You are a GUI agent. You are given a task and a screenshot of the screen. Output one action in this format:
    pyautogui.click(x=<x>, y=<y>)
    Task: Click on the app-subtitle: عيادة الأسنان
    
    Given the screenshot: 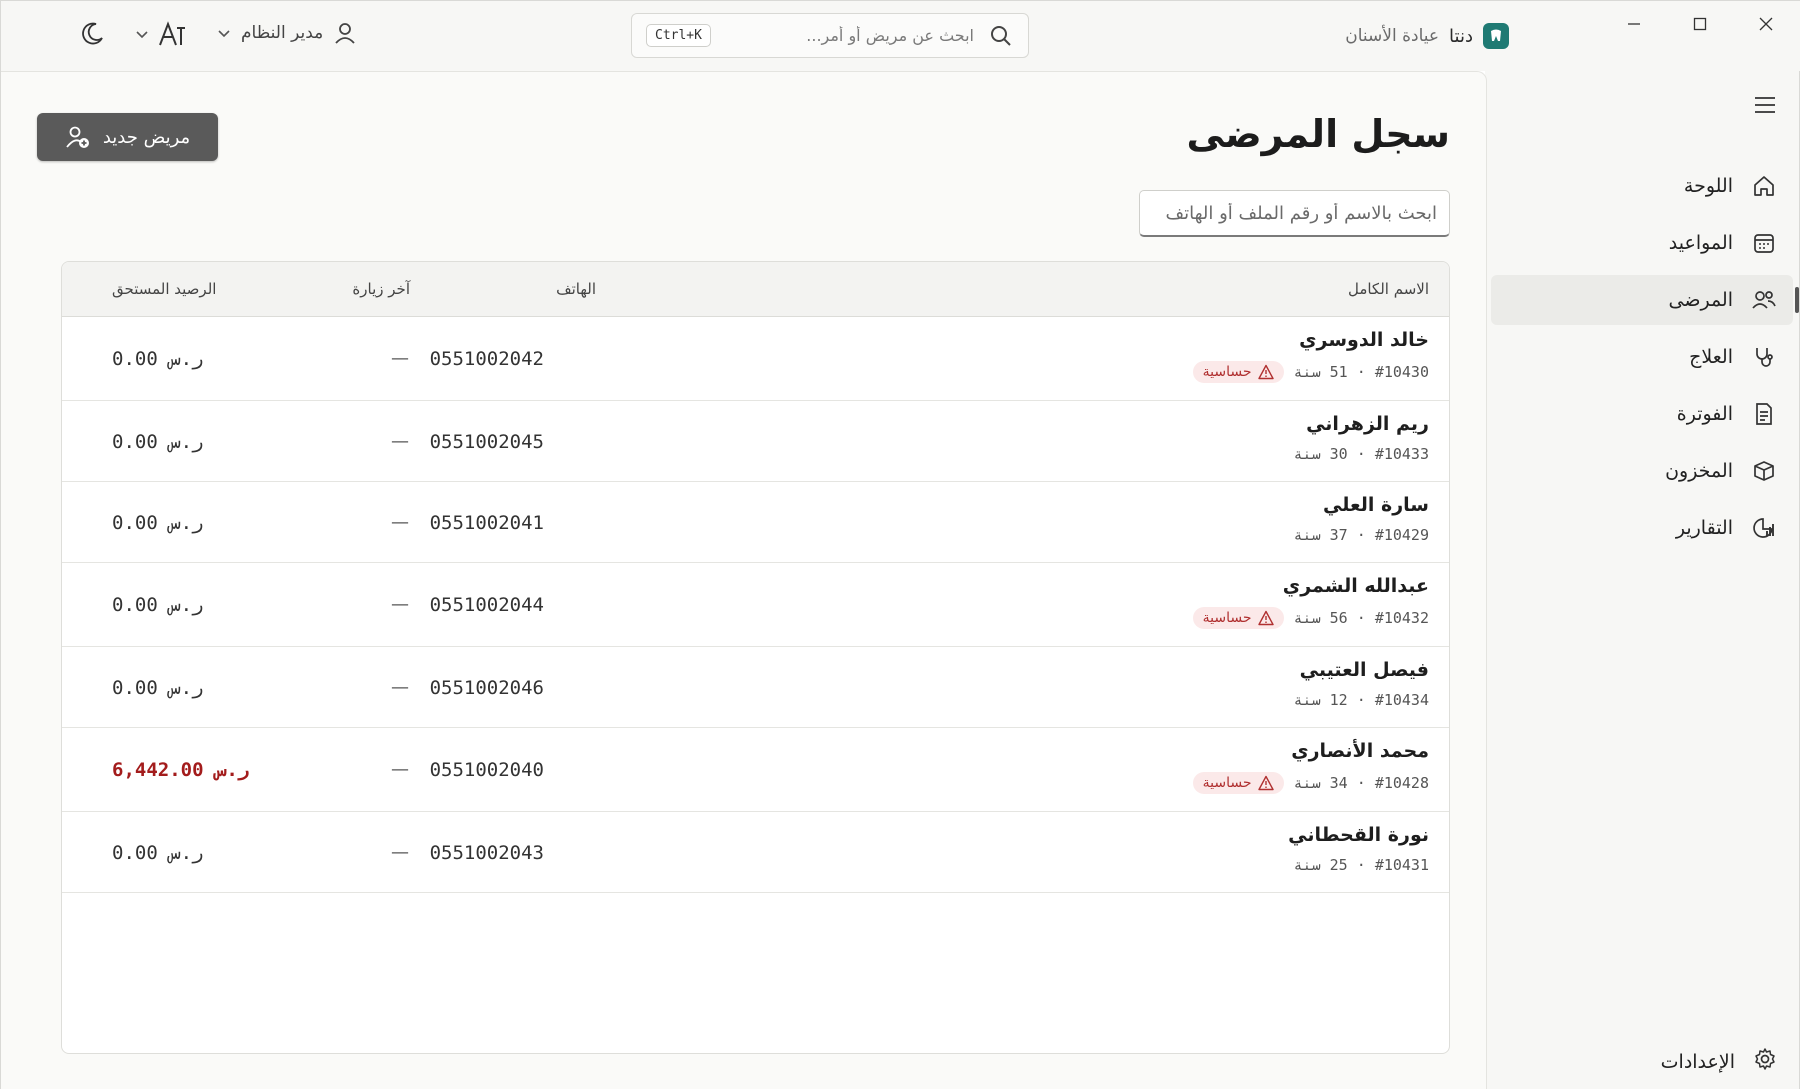 What is the action you would take?
    pyautogui.click(x=1392, y=36)
    